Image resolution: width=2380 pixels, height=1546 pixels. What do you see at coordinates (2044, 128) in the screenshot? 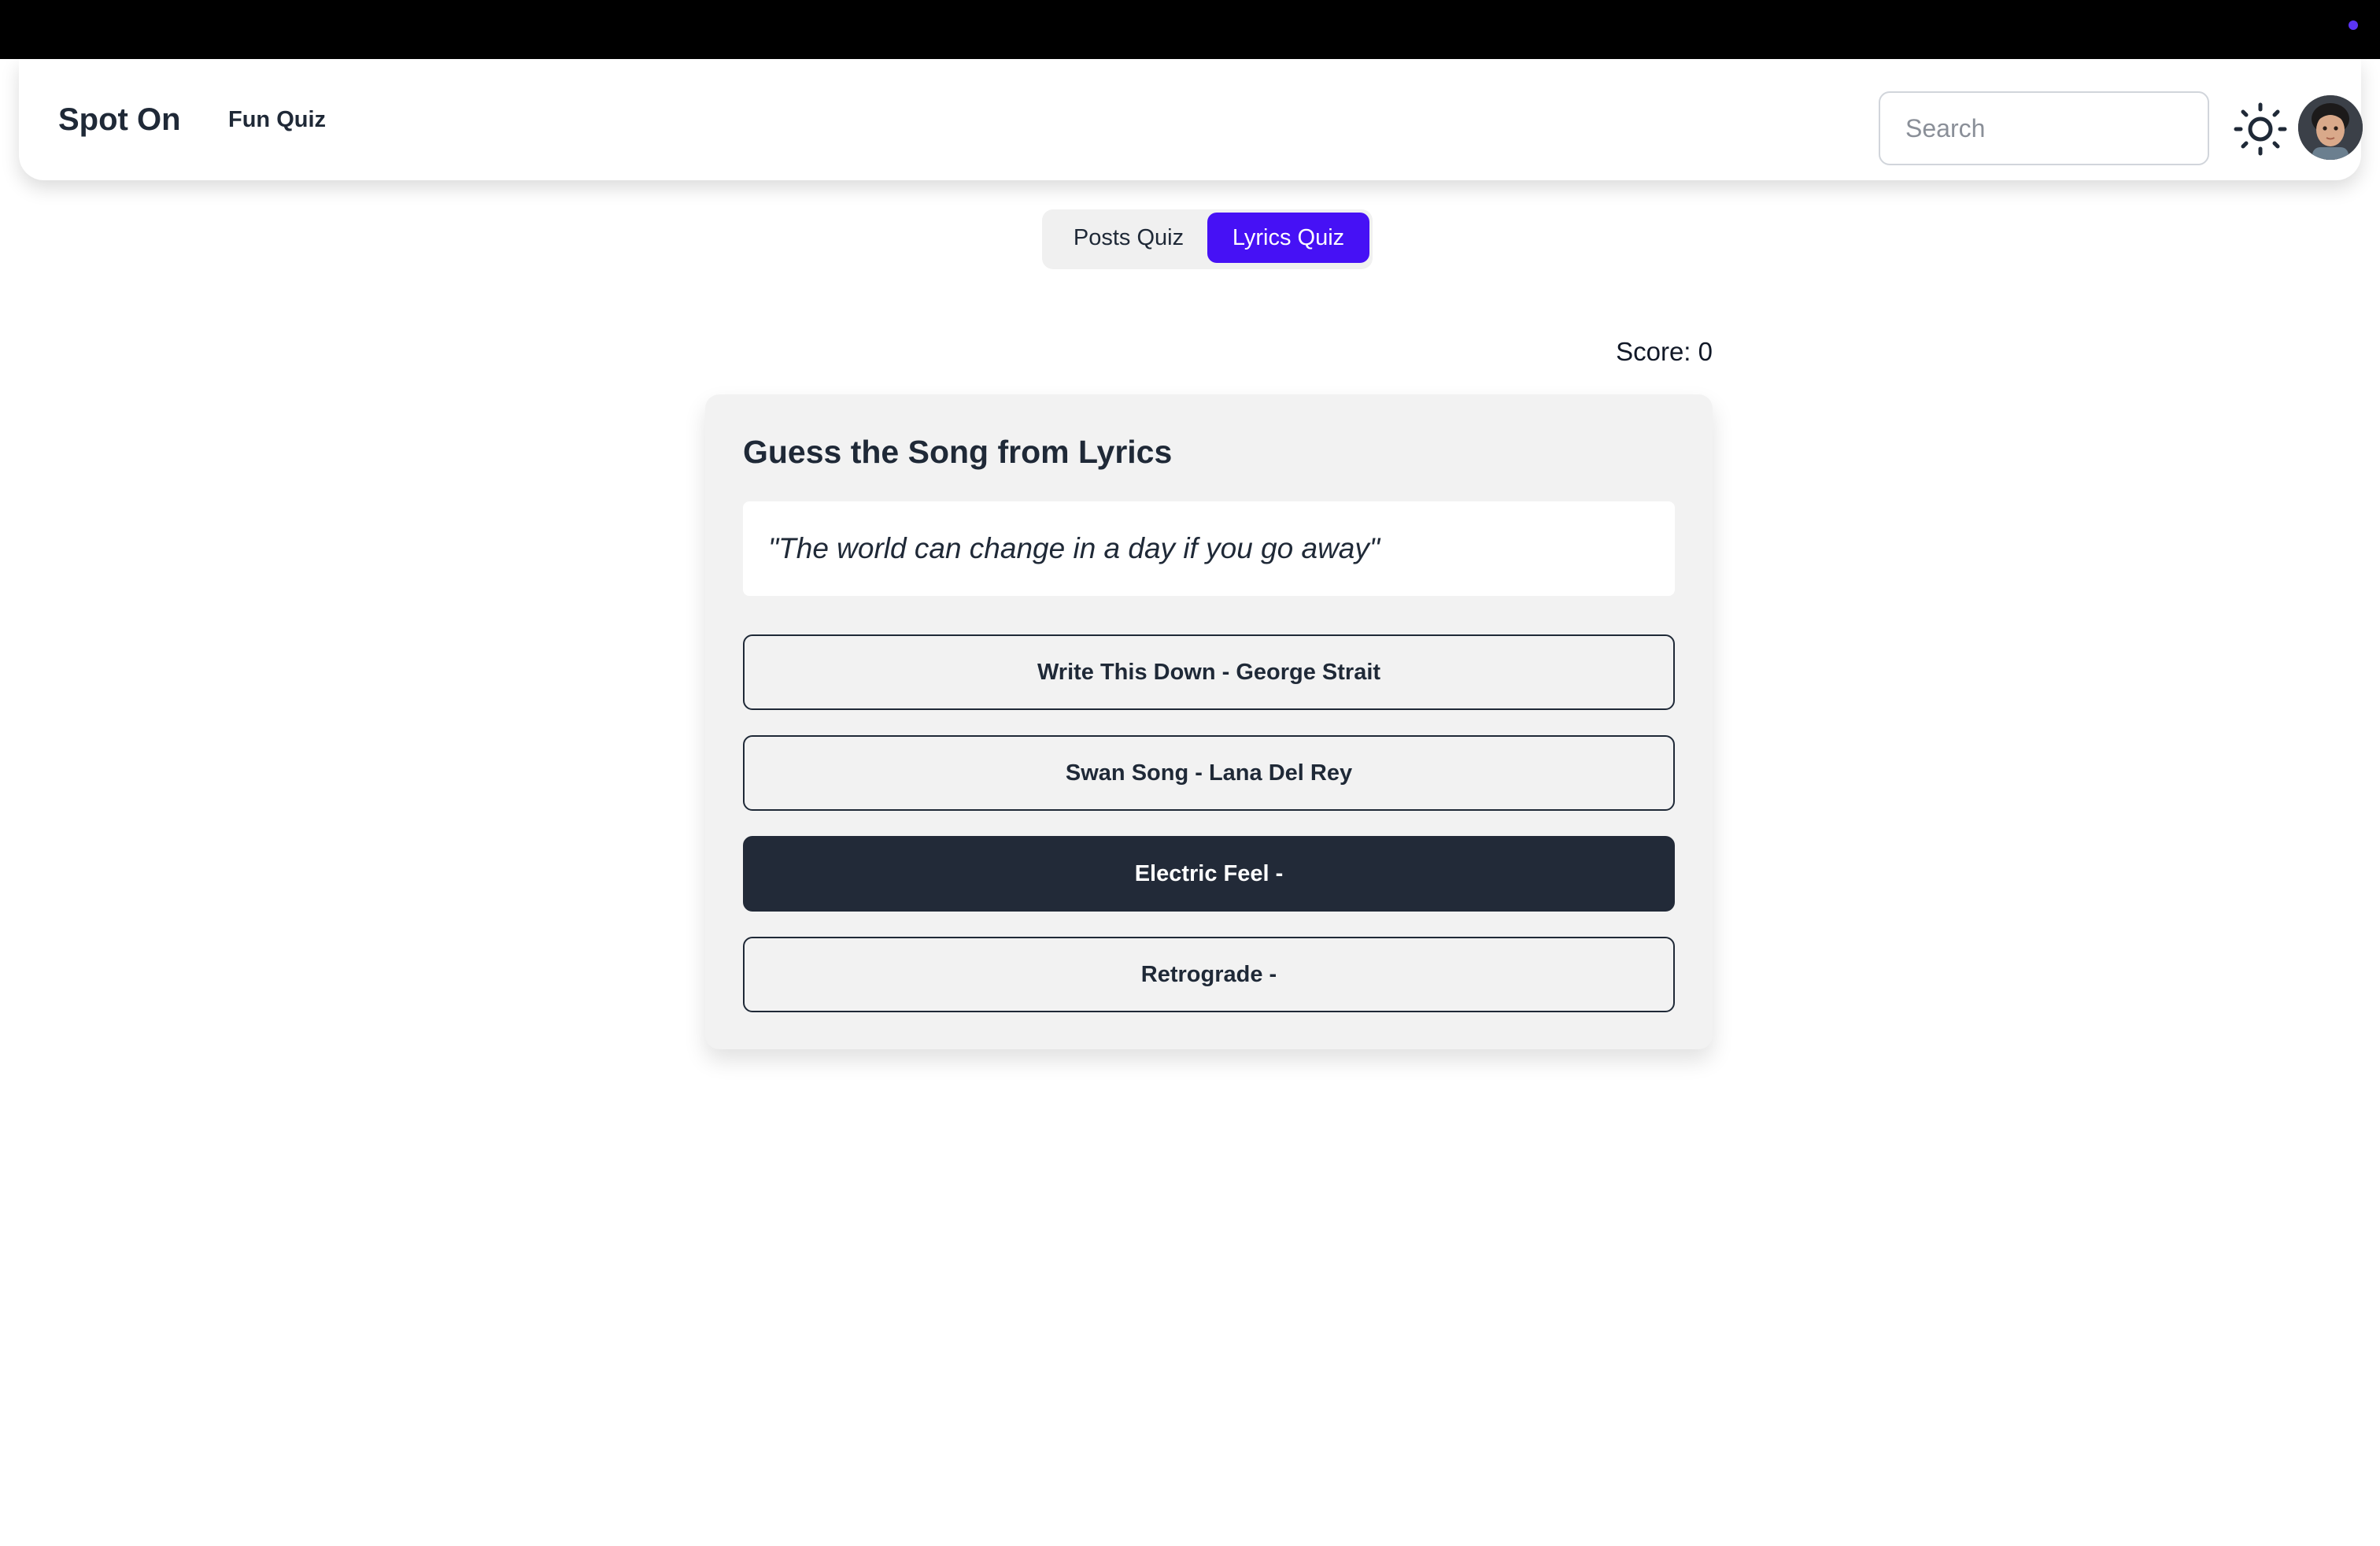
I see `search-input` at bounding box center [2044, 128].